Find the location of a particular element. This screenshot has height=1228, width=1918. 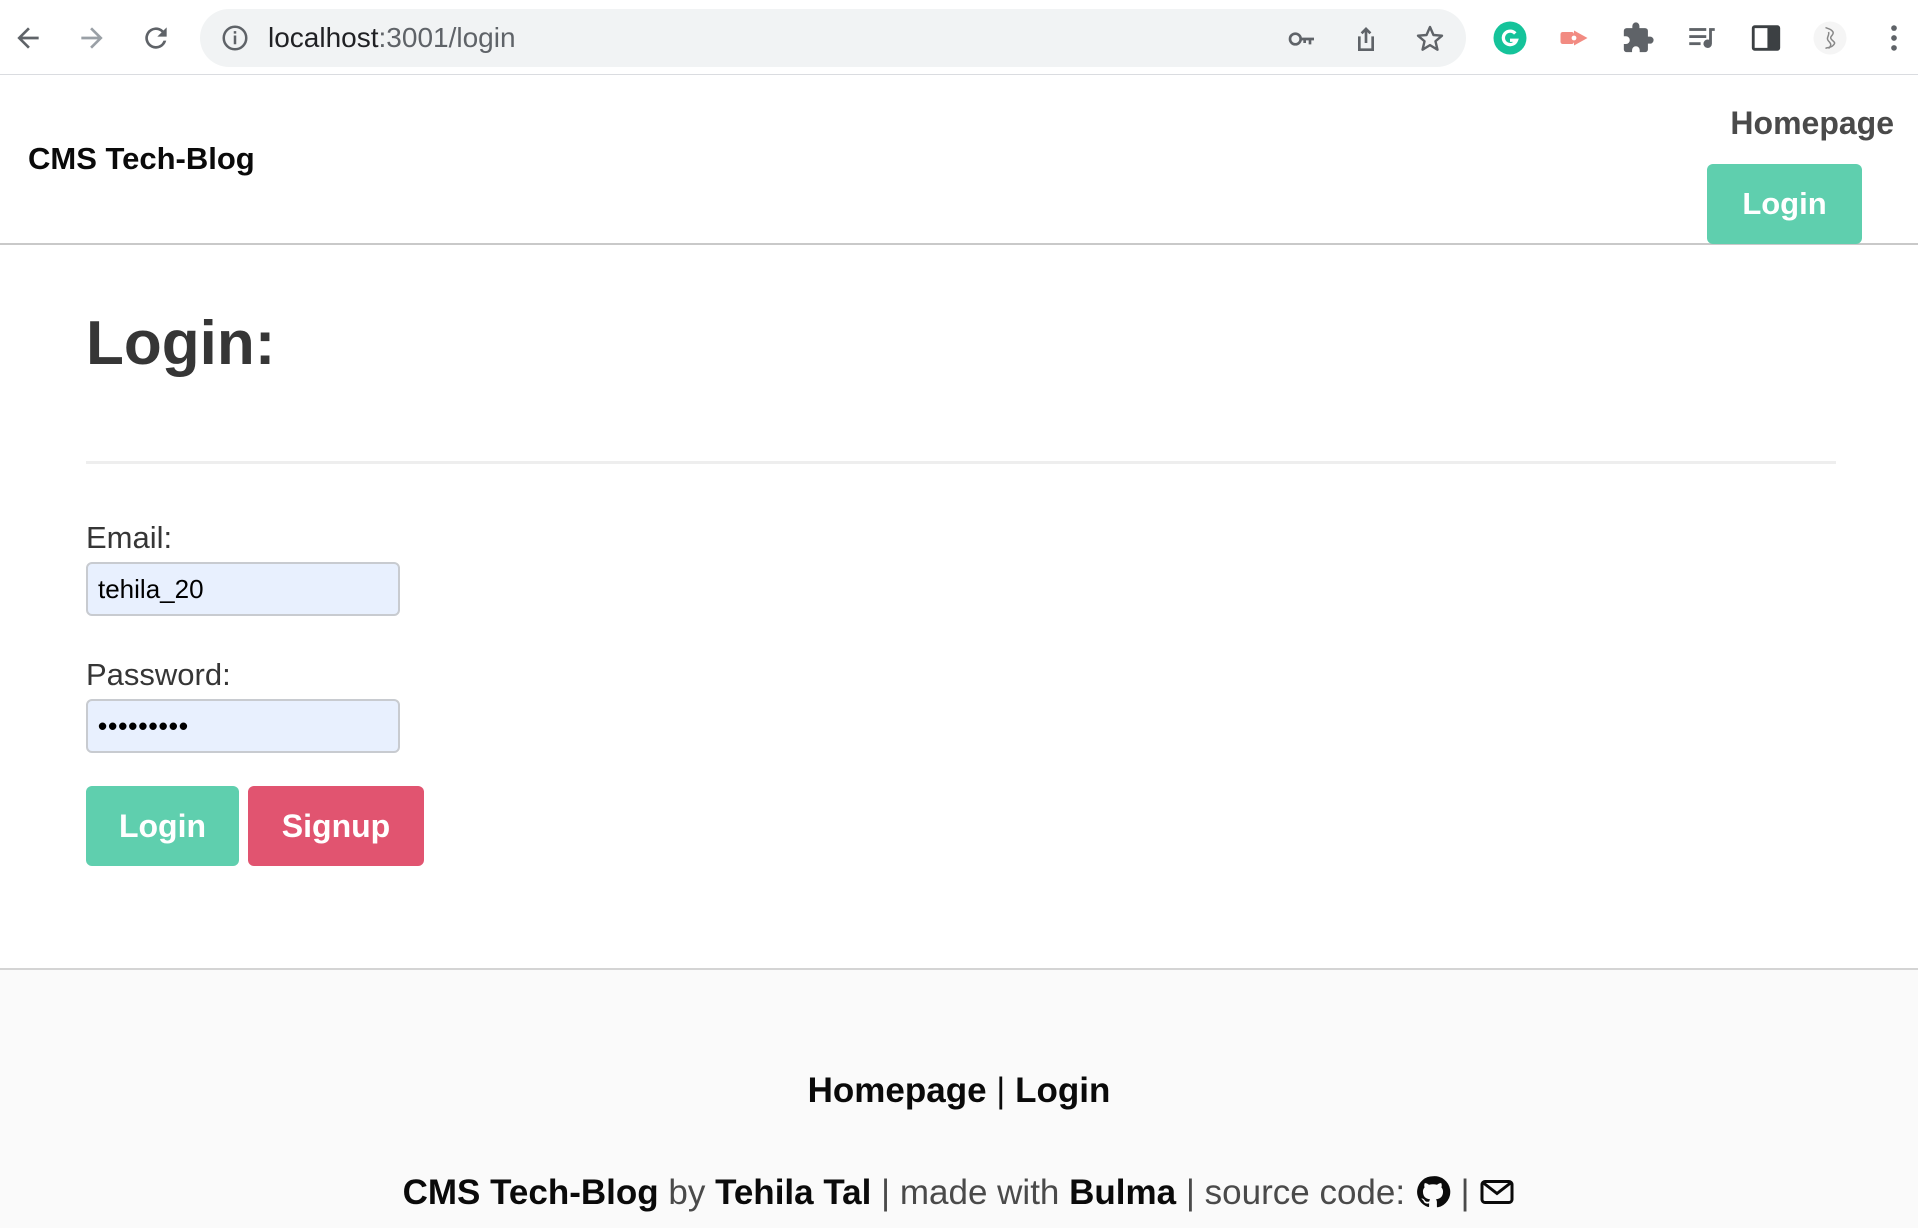

puzzle-icon is located at coordinates (1638, 38).